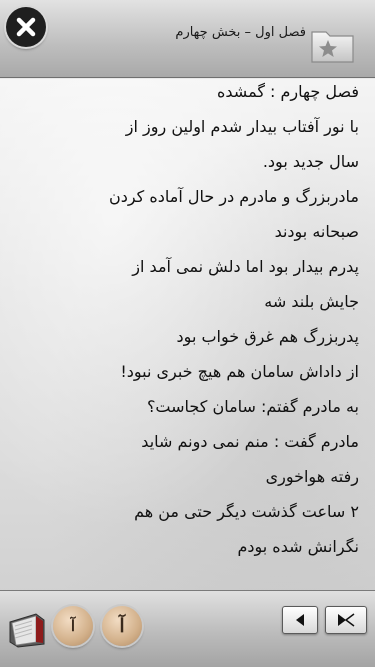 Image resolution: width=375 pixels, height=667 pixels. Describe the element at coordinates (245, 266) in the screenshot. I see `text-line: پدرم بیدار بود اما دلش نمی آمد از` at that location.